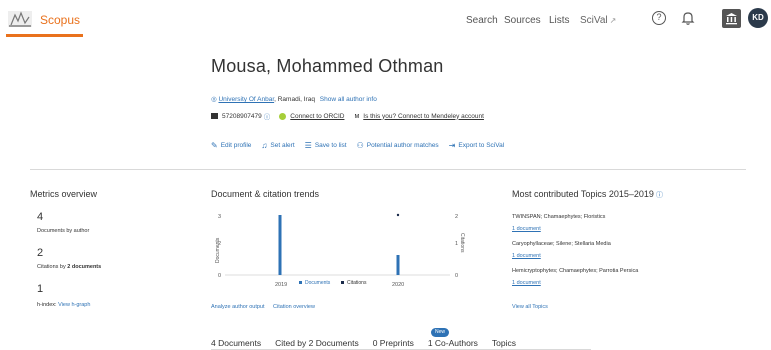 The height and width of the screenshot is (350, 771). I want to click on save-to-list-button: ☰ Save to list, so click(326, 145).